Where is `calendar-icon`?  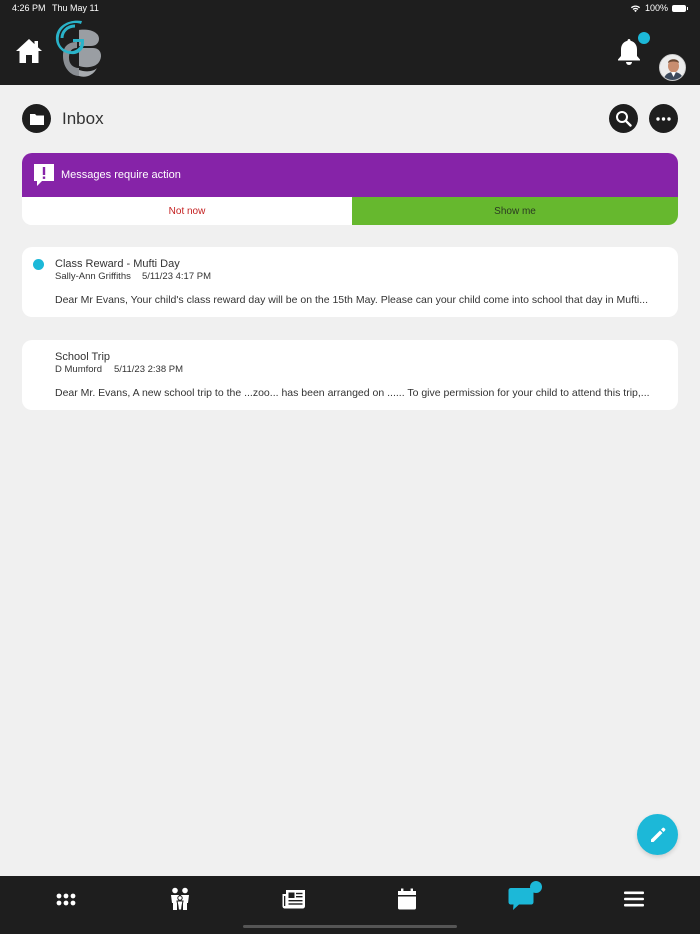 calendar-icon is located at coordinates (407, 899).